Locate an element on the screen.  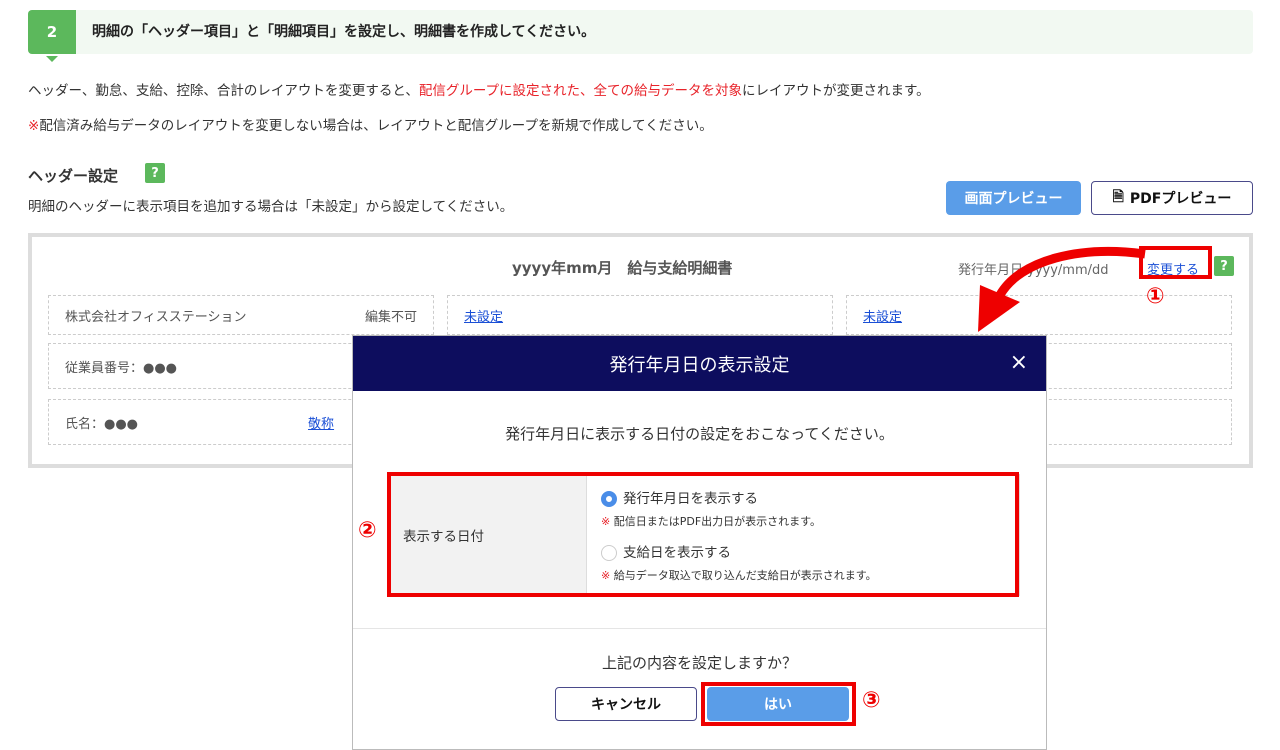
confirm-text: 上記の内容を設定しますか？ is located at coordinates (699, 663).